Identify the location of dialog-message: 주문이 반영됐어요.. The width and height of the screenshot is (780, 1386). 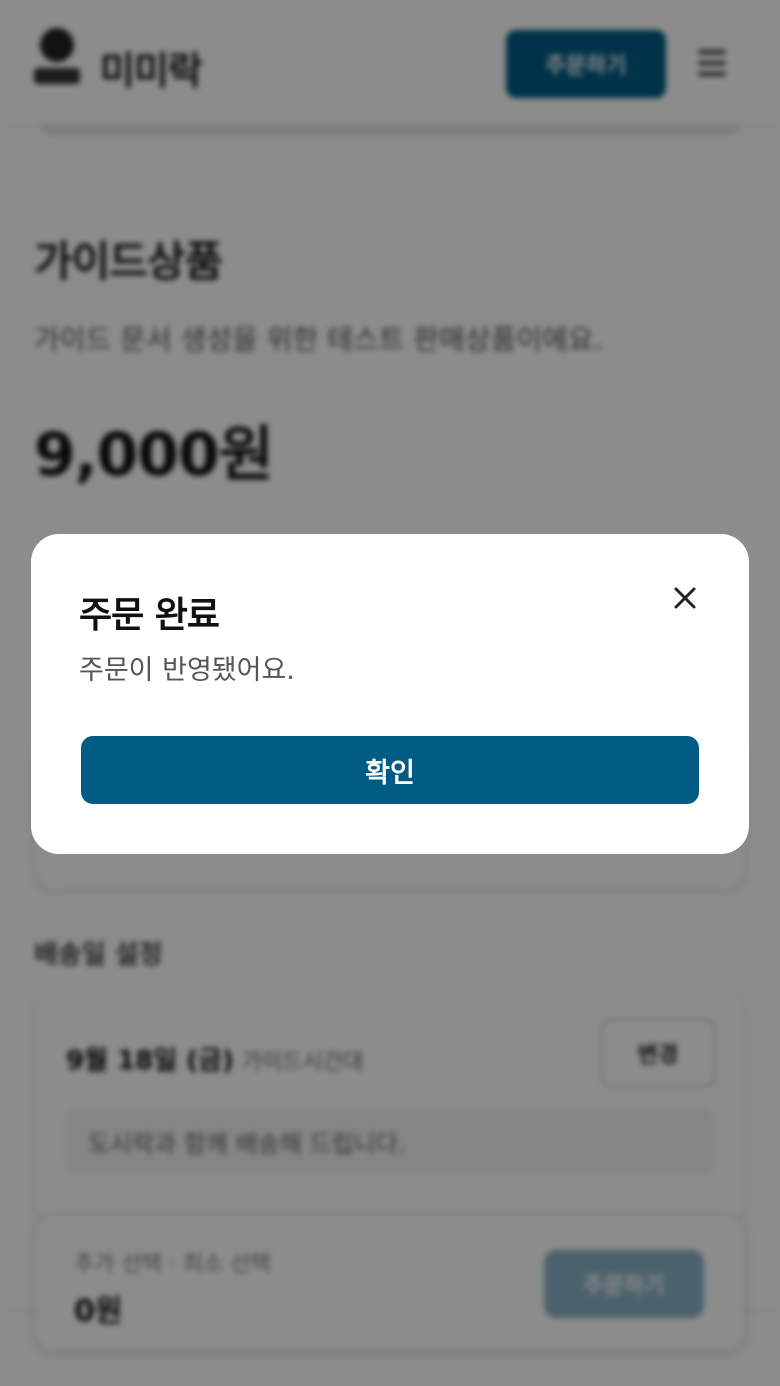
(187, 670).